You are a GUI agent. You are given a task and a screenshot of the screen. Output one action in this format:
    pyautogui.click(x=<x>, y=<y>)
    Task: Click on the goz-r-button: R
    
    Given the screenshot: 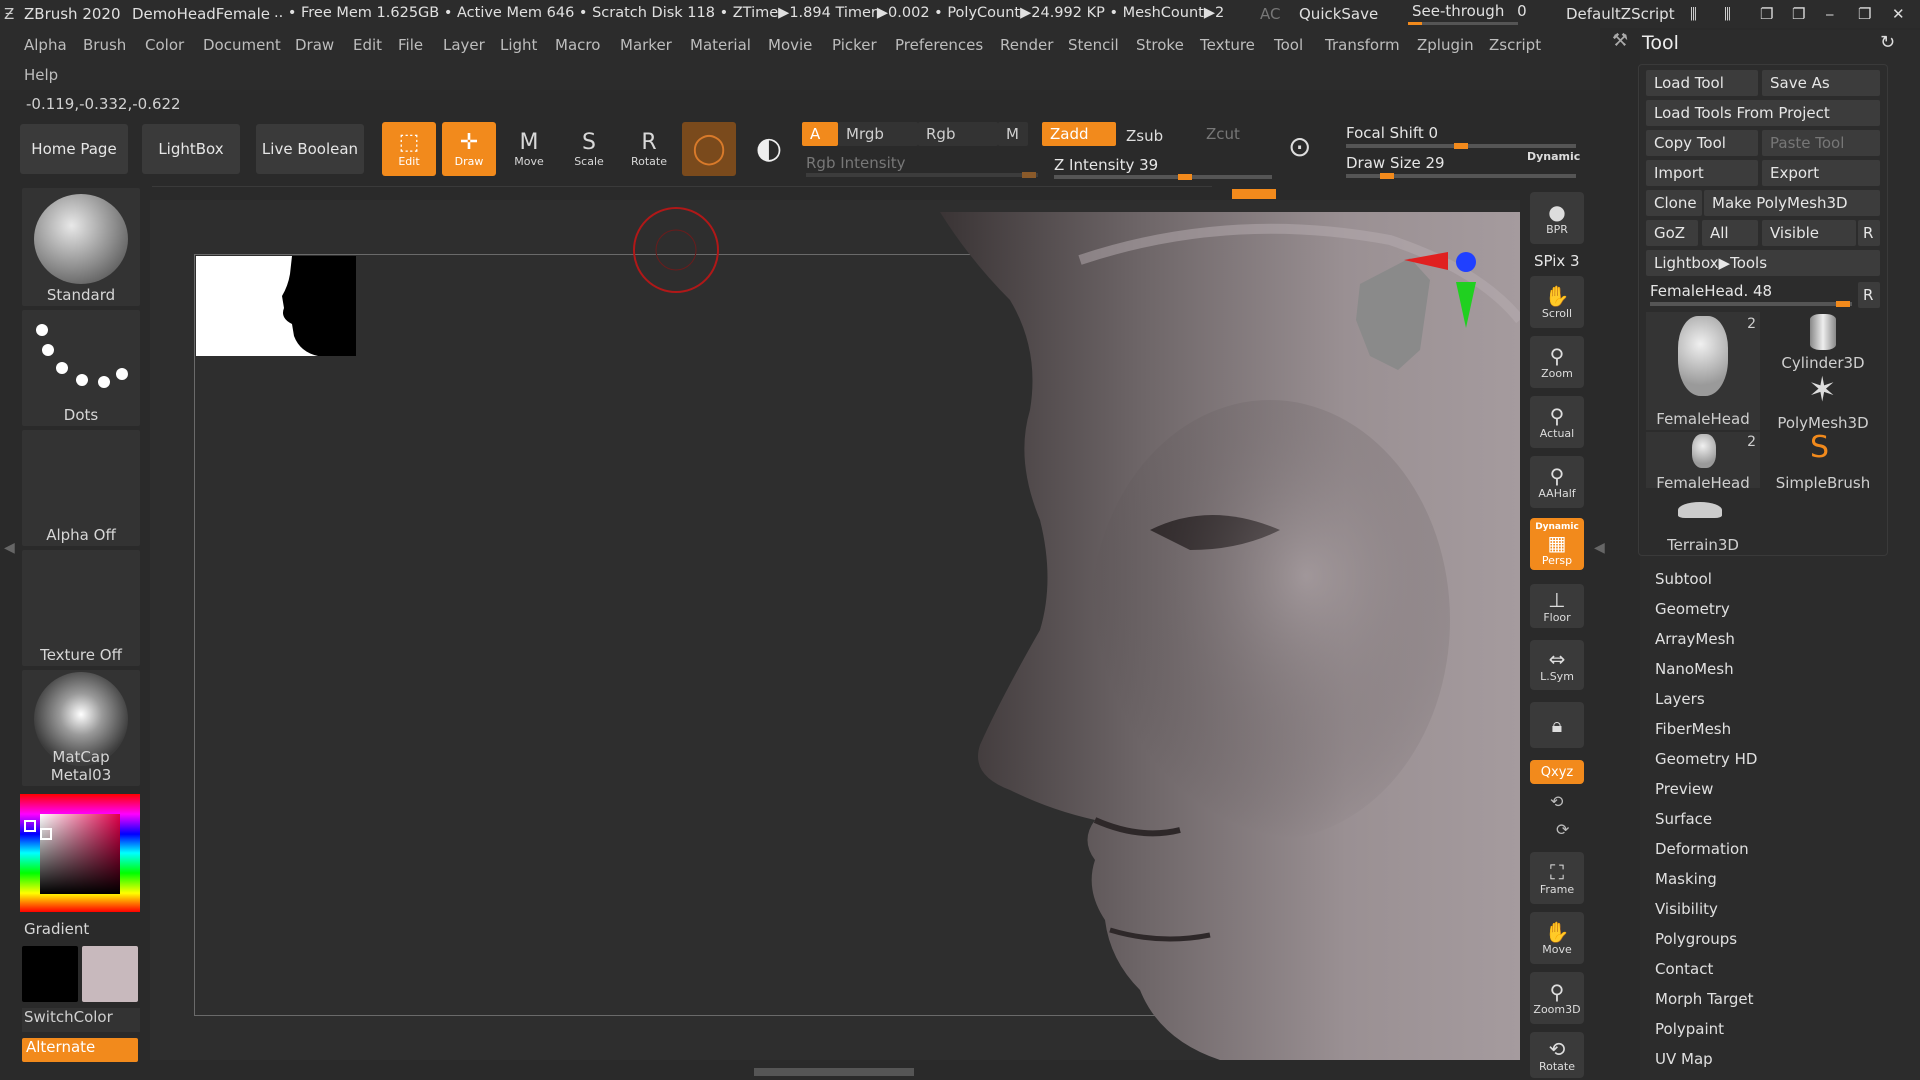 What is the action you would take?
    pyautogui.click(x=1869, y=233)
    